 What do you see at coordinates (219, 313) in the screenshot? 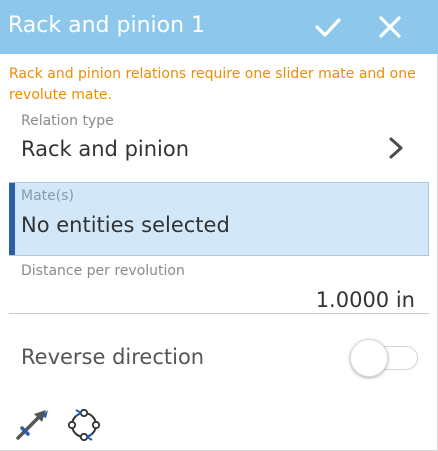
I see `distance-underline` at bounding box center [219, 313].